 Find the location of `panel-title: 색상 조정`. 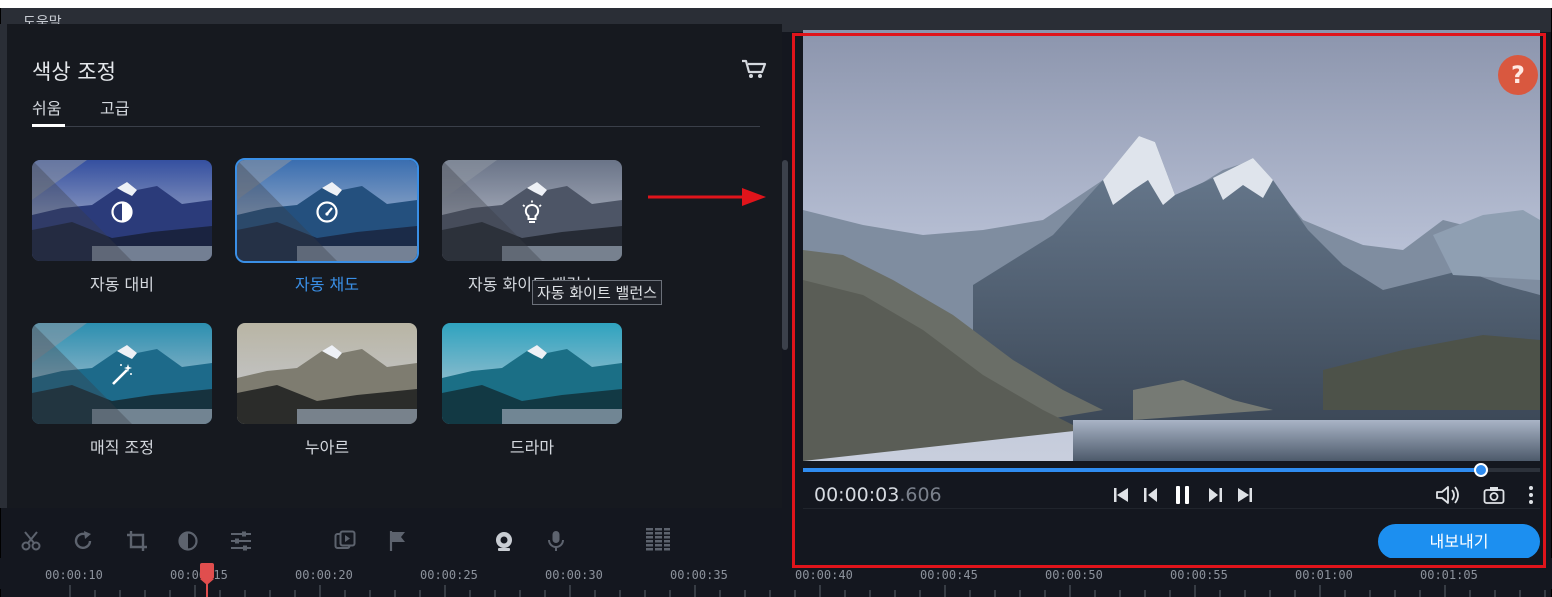

panel-title: 색상 조정 is located at coordinates (74, 72).